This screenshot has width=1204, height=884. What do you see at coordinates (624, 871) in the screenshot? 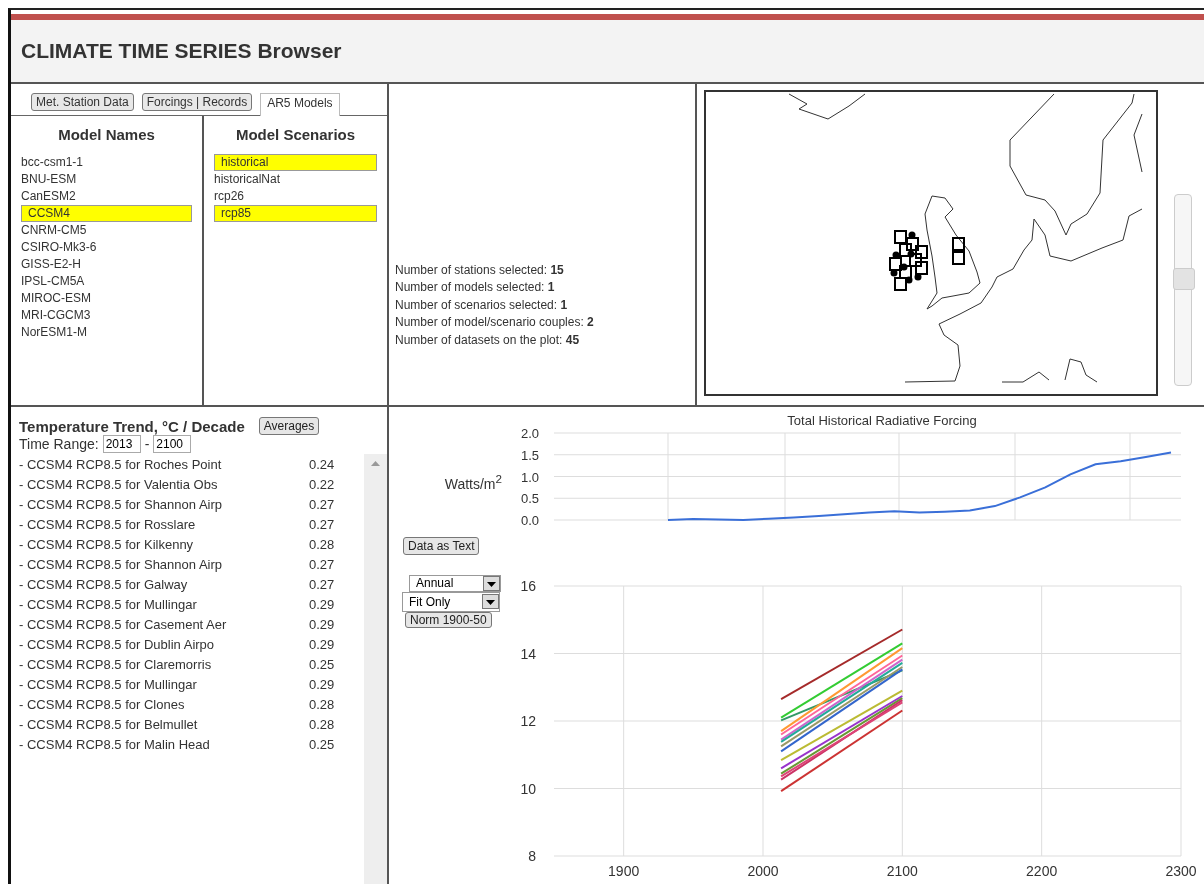
I see `tick-label: 1900` at bounding box center [624, 871].